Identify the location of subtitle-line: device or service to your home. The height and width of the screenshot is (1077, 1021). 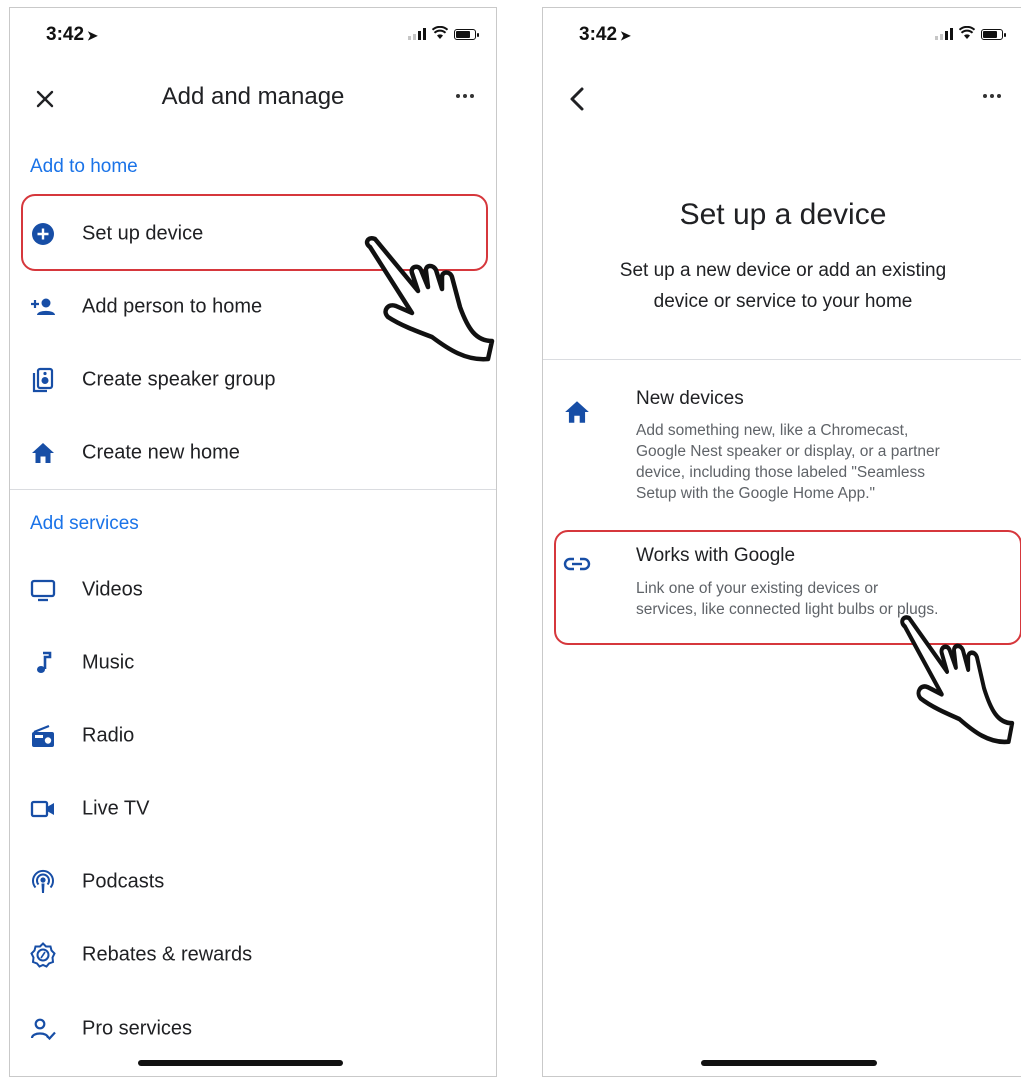
(783, 301).